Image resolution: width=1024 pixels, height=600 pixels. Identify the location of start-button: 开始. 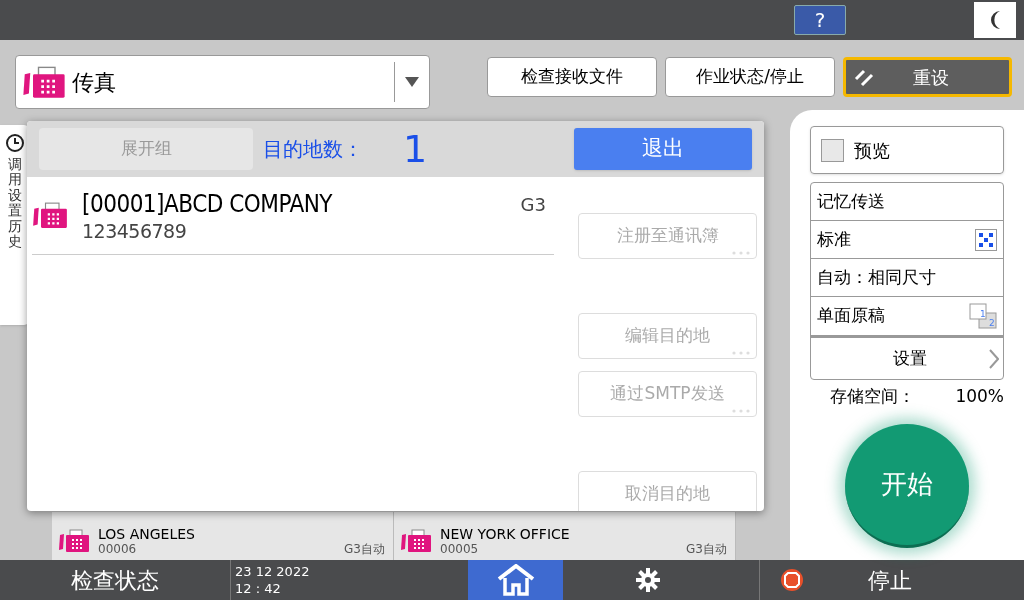
(907, 485).